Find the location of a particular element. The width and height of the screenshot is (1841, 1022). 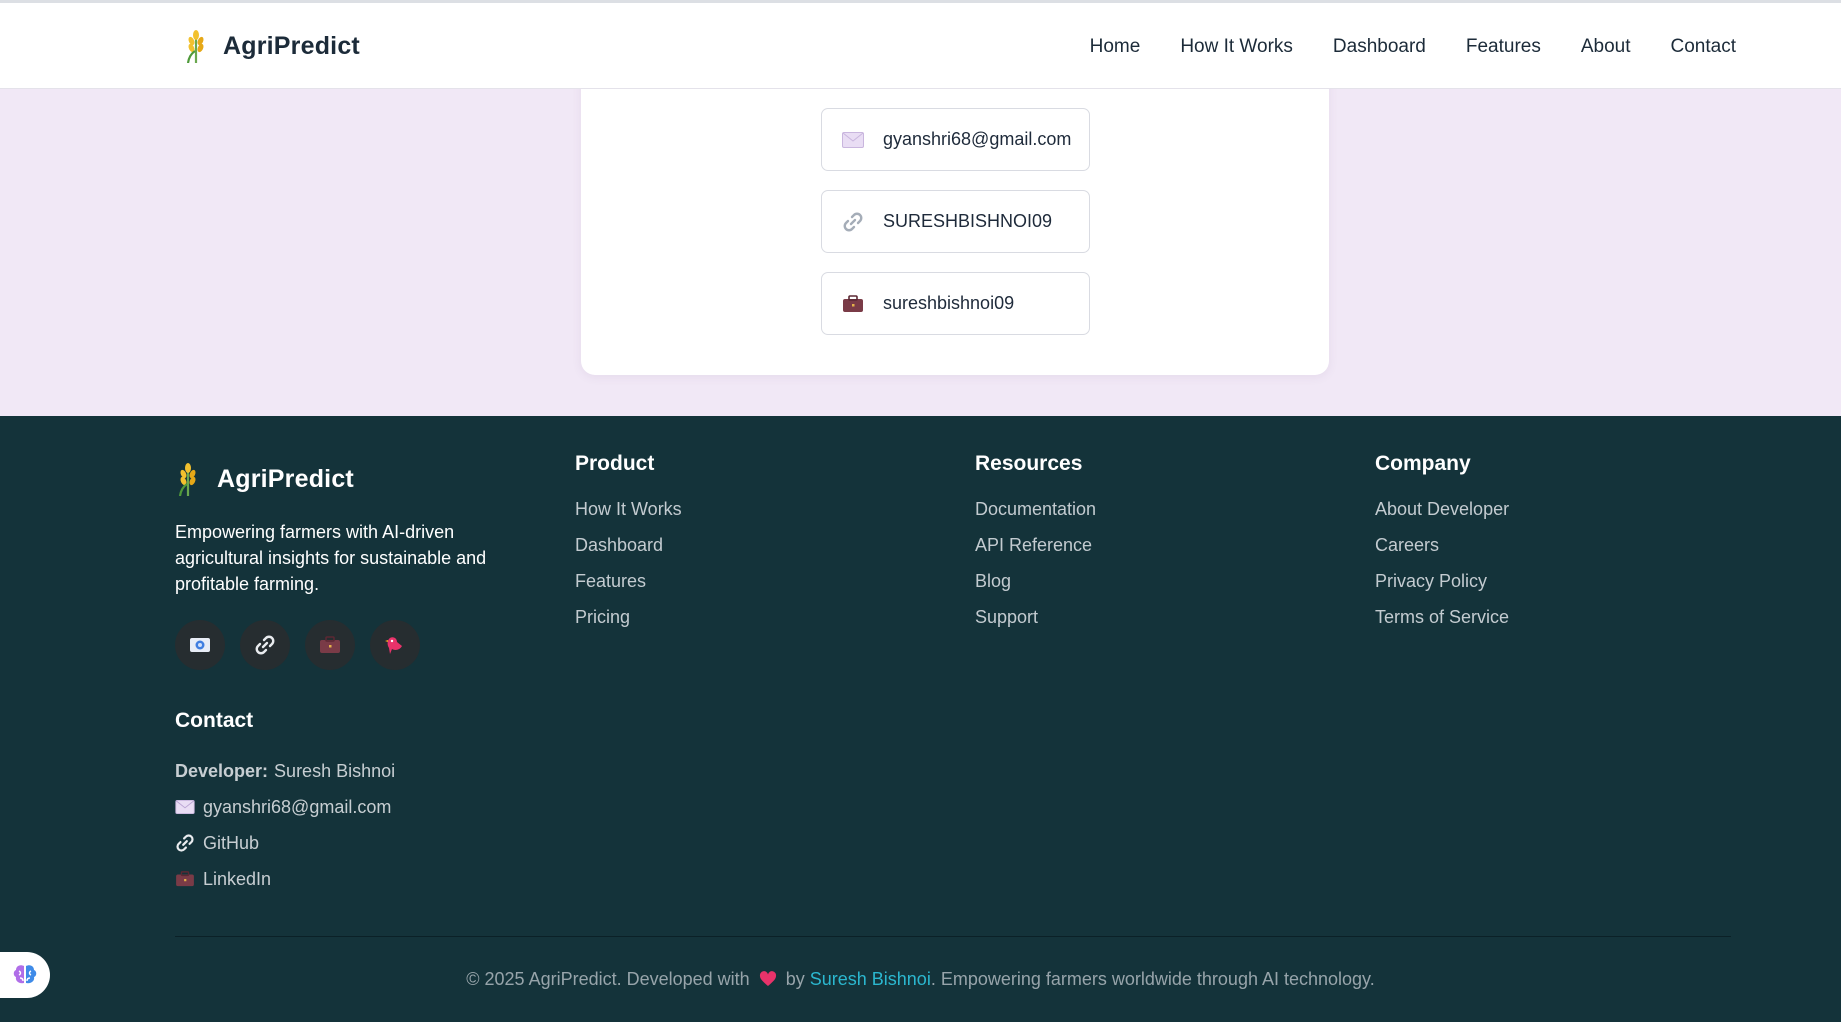

footer-link-dashboard: Dashboard is located at coordinates (628, 545).